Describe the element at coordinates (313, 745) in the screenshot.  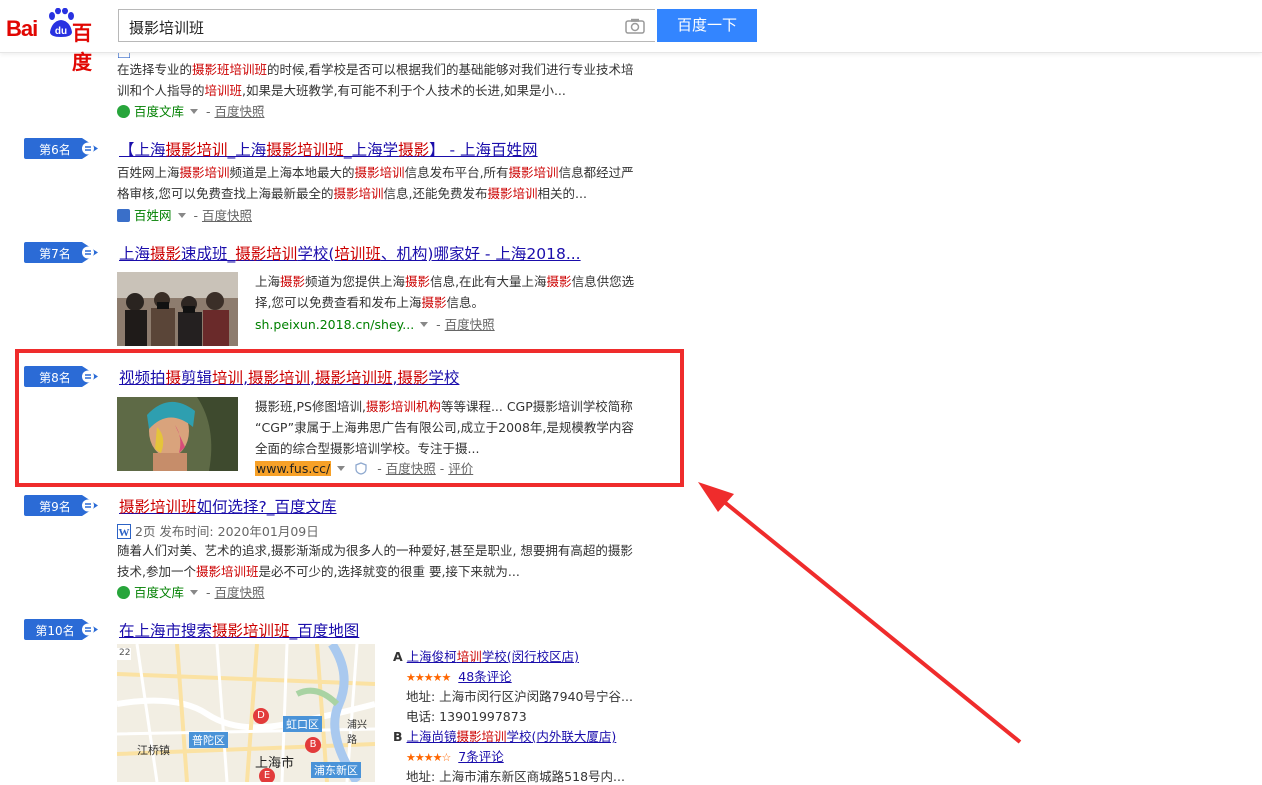
I see `map-marker-b: B` at that location.